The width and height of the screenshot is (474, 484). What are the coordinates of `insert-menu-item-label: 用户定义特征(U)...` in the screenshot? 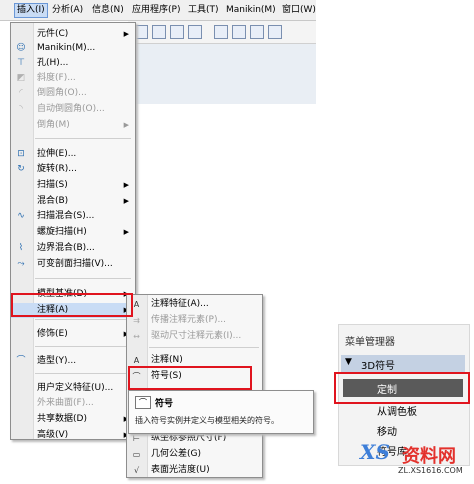 It's located at (75, 388).